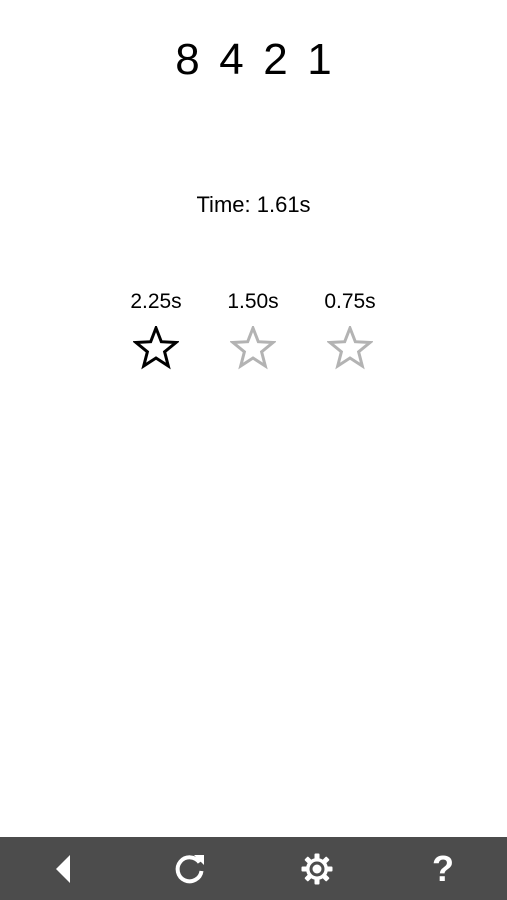 The width and height of the screenshot is (507, 900). I want to click on bottom-toolbar: ?, so click(253, 868).